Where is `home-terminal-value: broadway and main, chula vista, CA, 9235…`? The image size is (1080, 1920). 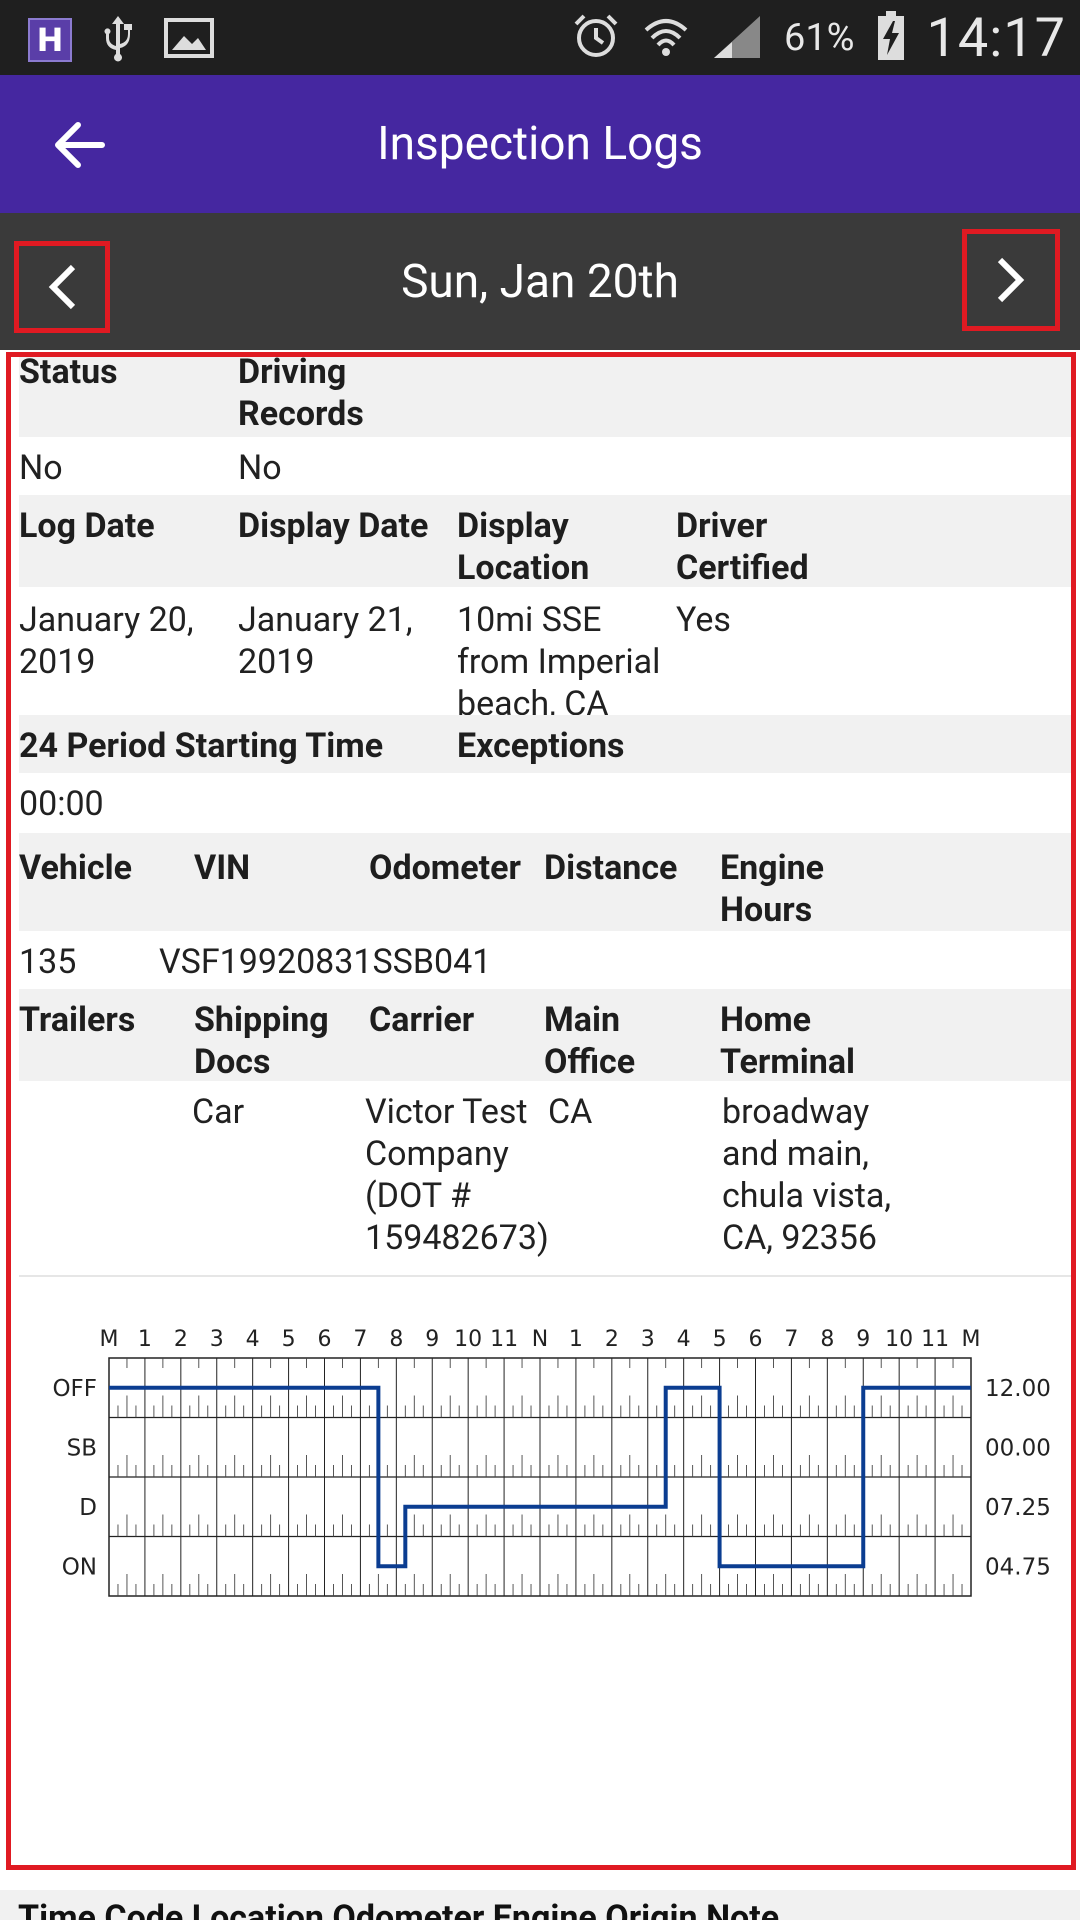
home-terminal-value: broadway and main, chula vista, CA, 9235… is located at coordinates (807, 1175).